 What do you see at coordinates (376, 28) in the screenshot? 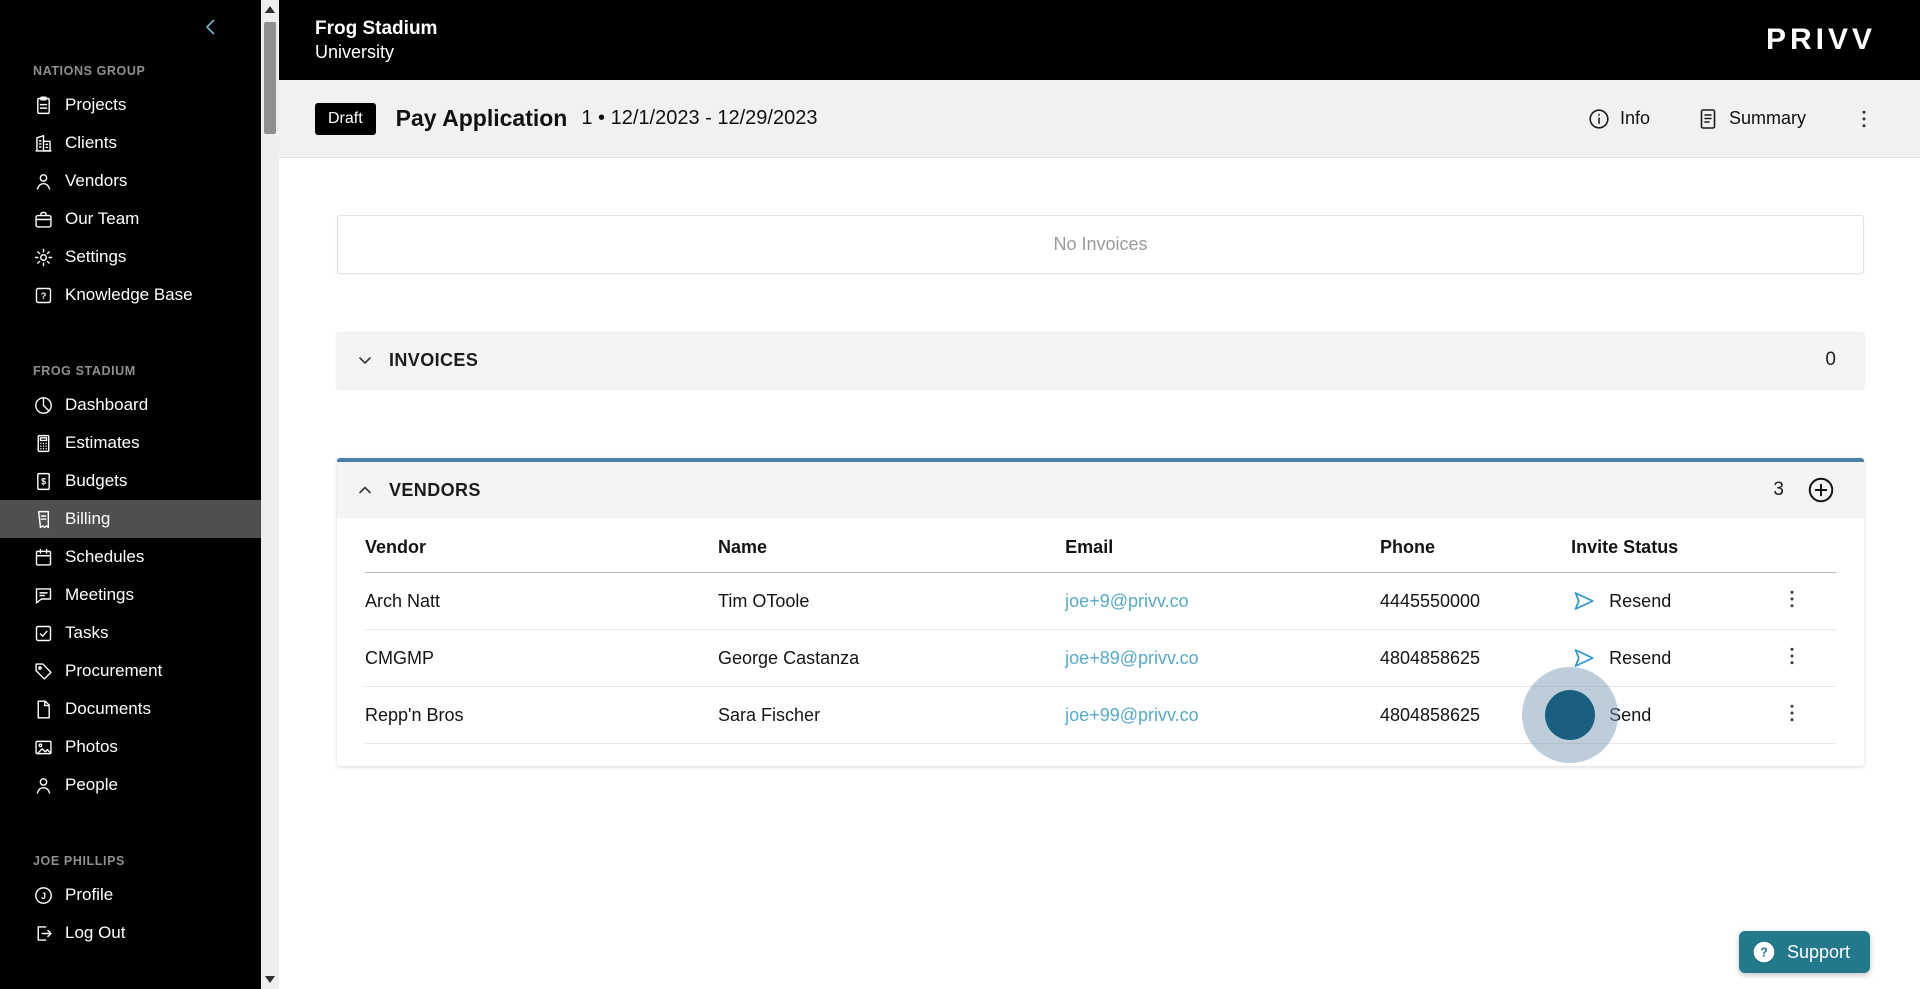
I see `project-name: Frog Stadium` at bounding box center [376, 28].